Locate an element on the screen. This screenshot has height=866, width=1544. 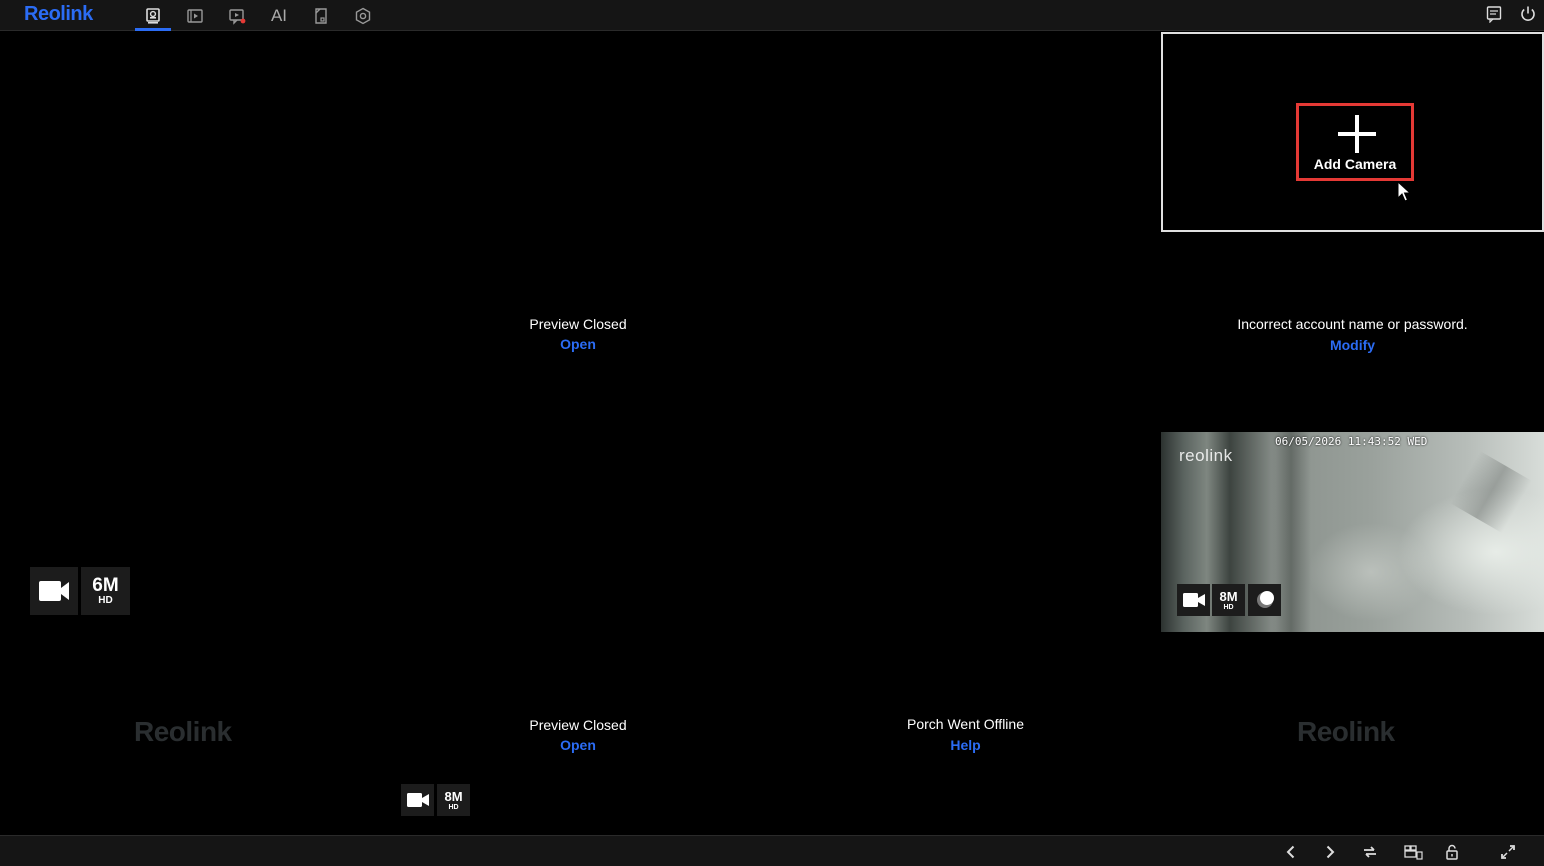
live-view-icon is located at coordinates (153, 15).